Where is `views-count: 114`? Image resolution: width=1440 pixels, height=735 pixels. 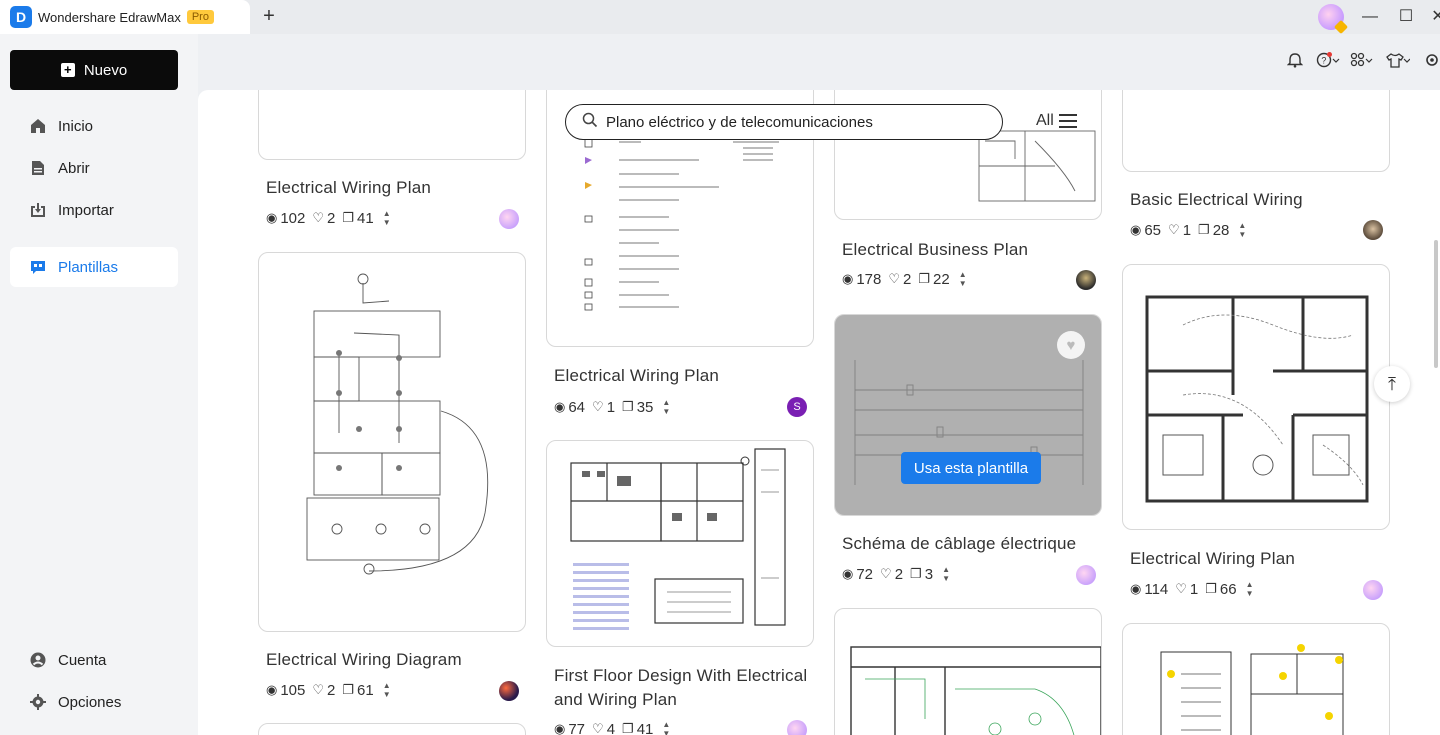
views-count: 114 is located at coordinates (1156, 589).